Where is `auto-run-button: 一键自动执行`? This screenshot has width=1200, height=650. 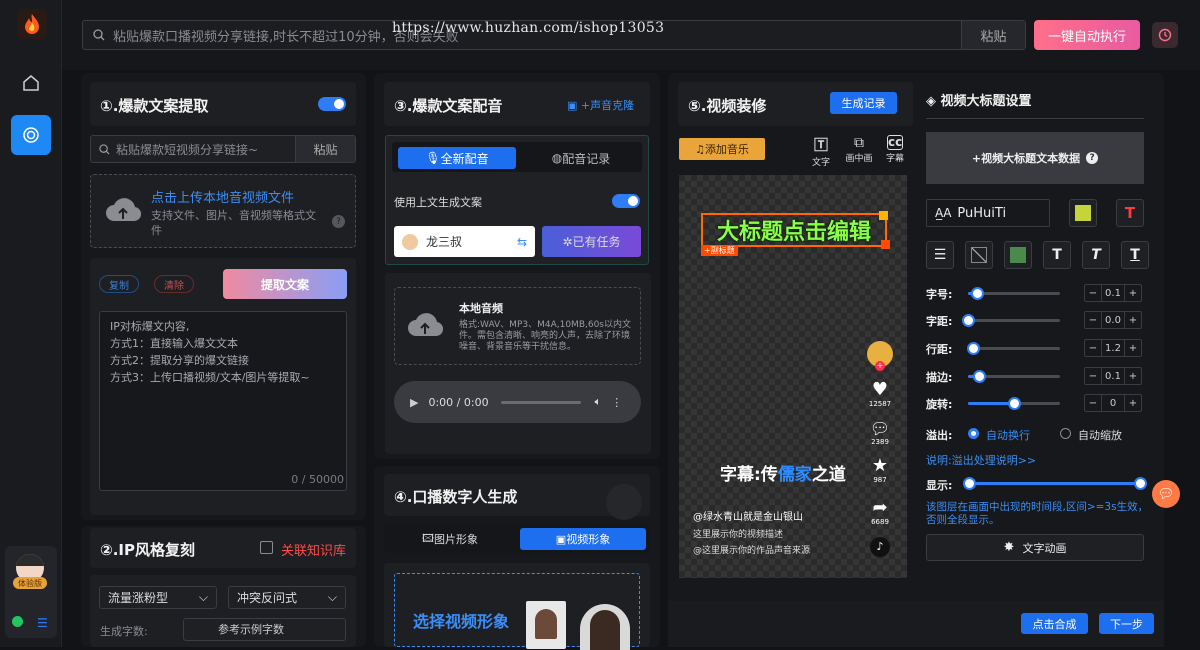 auto-run-button: 一键自动执行 is located at coordinates (1087, 35).